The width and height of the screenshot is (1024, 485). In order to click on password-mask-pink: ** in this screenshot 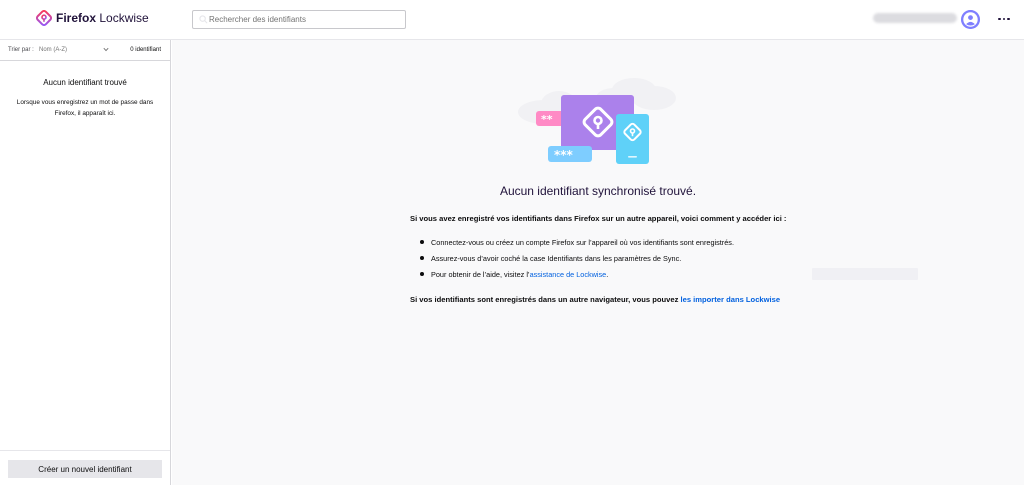, I will do `click(547, 119)`.